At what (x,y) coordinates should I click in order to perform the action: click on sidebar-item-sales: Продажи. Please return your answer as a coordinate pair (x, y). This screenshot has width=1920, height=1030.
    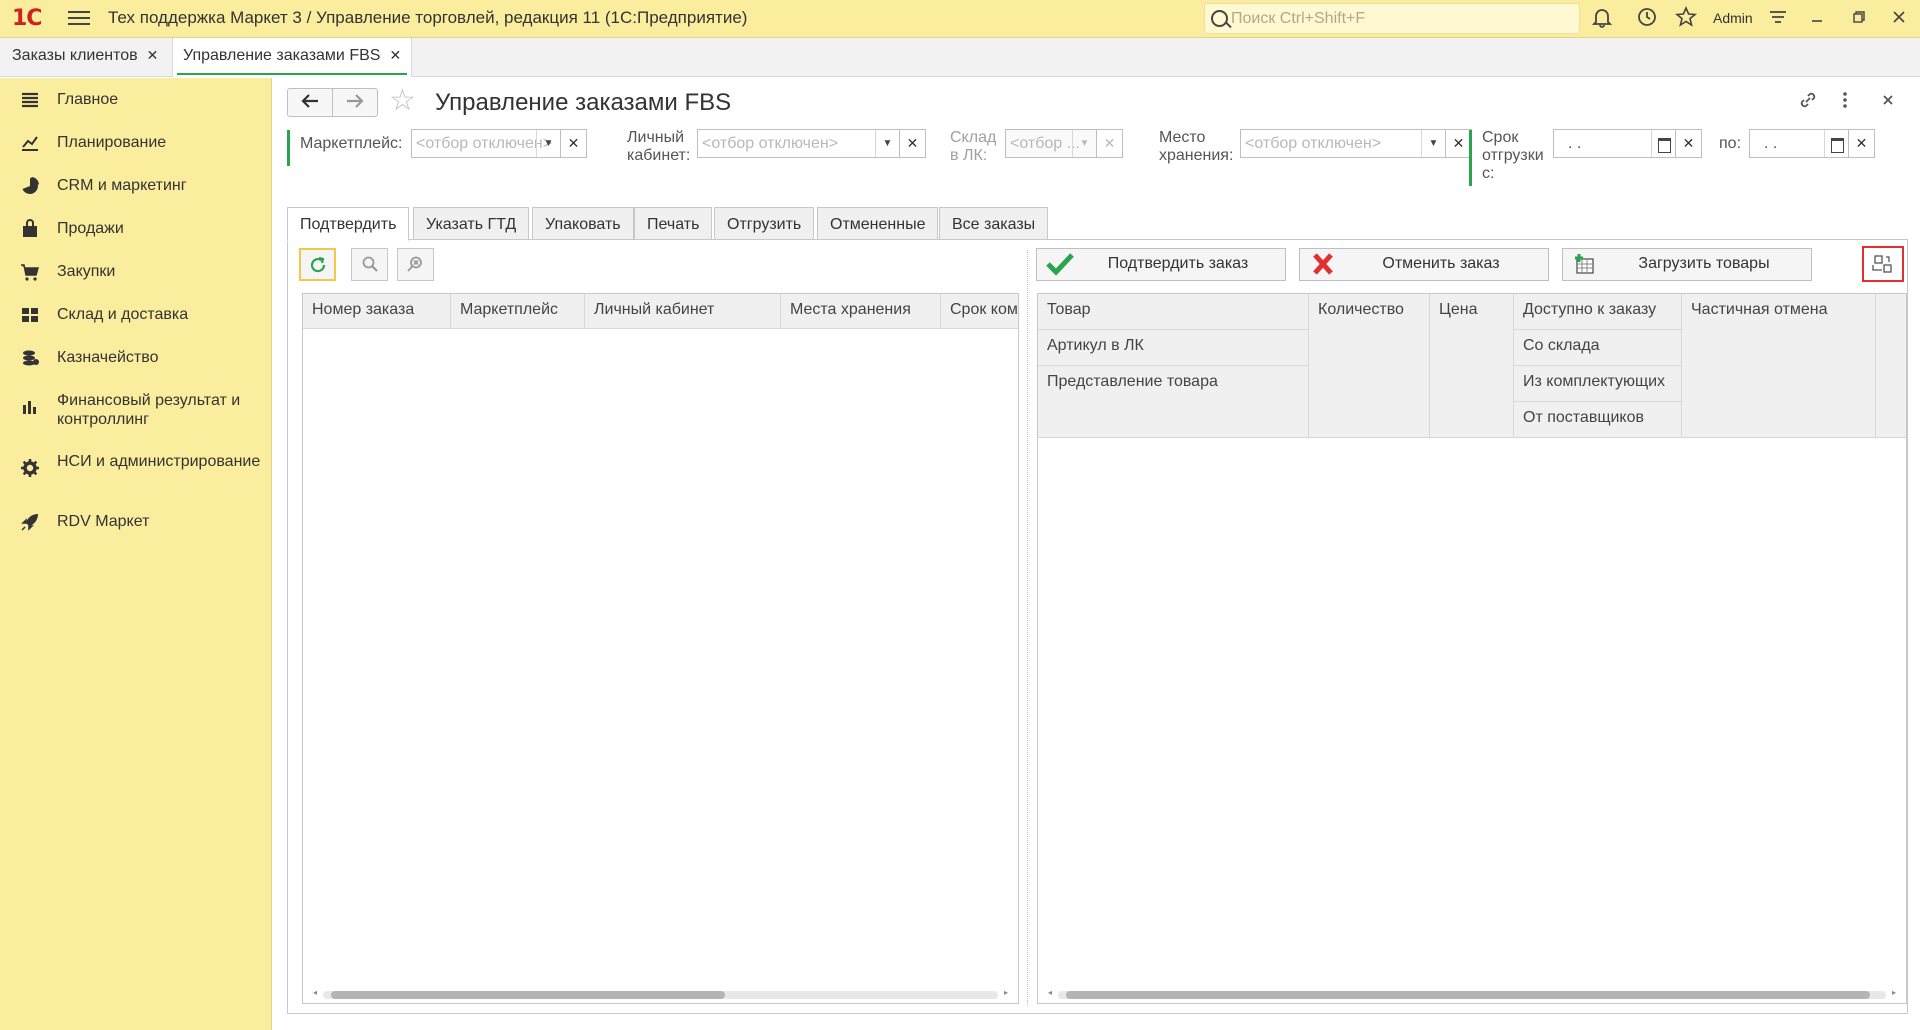
    Looking at the image, I should click on (136, 228).